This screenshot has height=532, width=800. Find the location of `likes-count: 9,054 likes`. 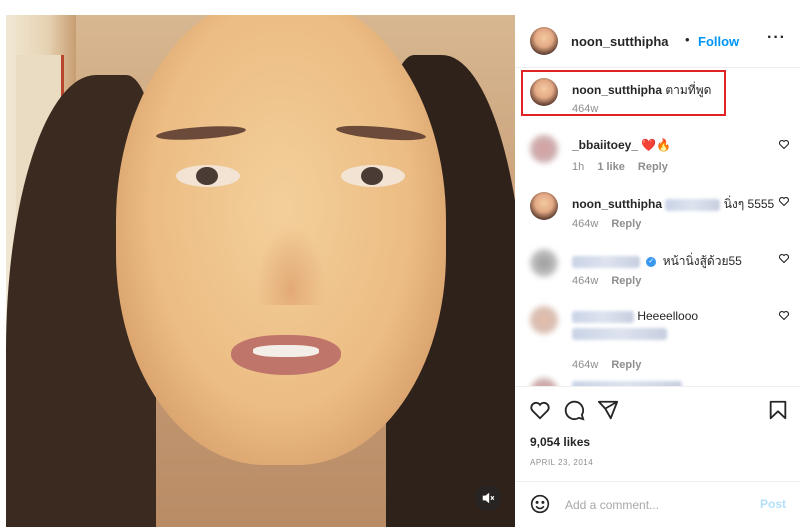

likes-count: 9,054 likes is located at coordinates (560, 442).